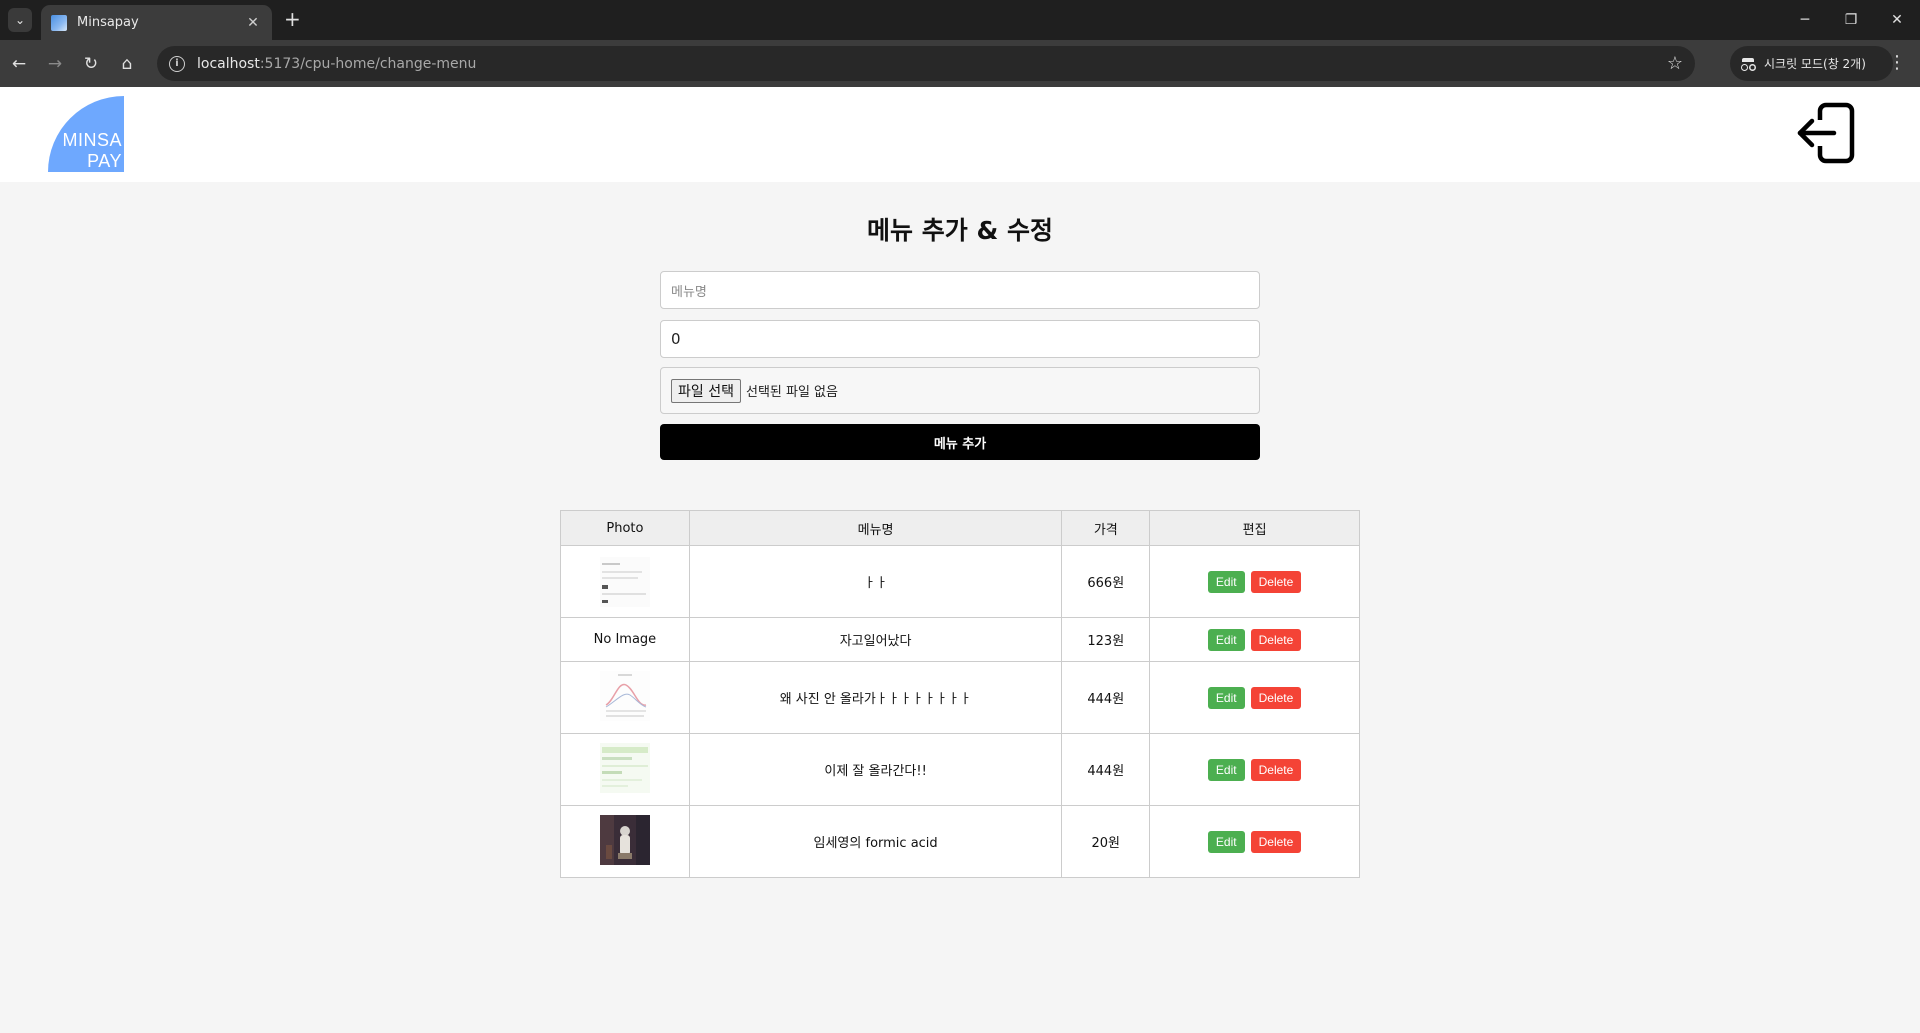 Image resolution: width=1920 pixels, height=1033 pixels. I want to click on table-row: No Image 자고일어났다 123원 Edit Delete, so click(960, 639).